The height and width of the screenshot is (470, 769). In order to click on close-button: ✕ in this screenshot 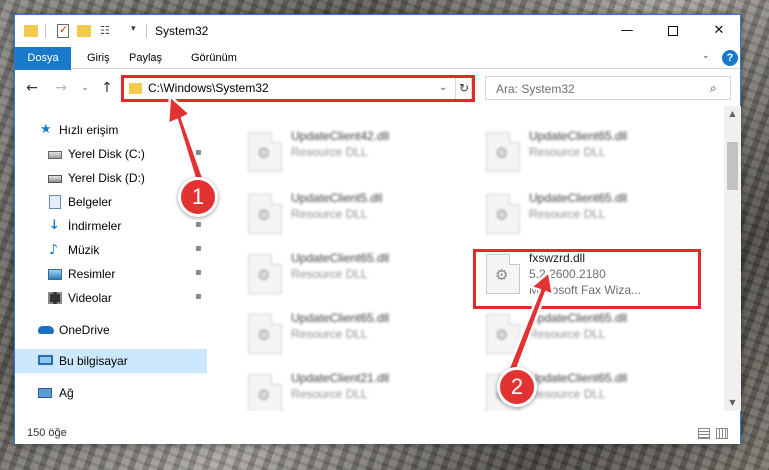, I will do `click(719, 30)`.